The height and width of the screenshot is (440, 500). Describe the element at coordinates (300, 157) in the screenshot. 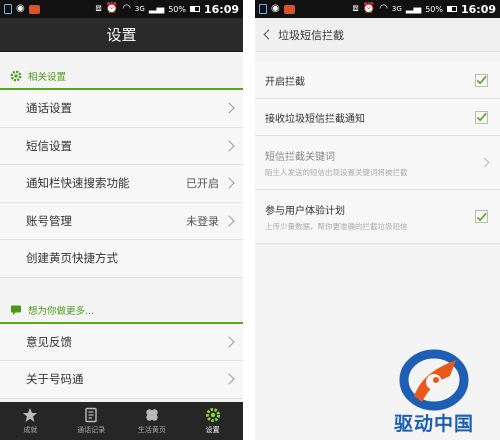

I see `item-label: 短信拦截关键词` at that location.